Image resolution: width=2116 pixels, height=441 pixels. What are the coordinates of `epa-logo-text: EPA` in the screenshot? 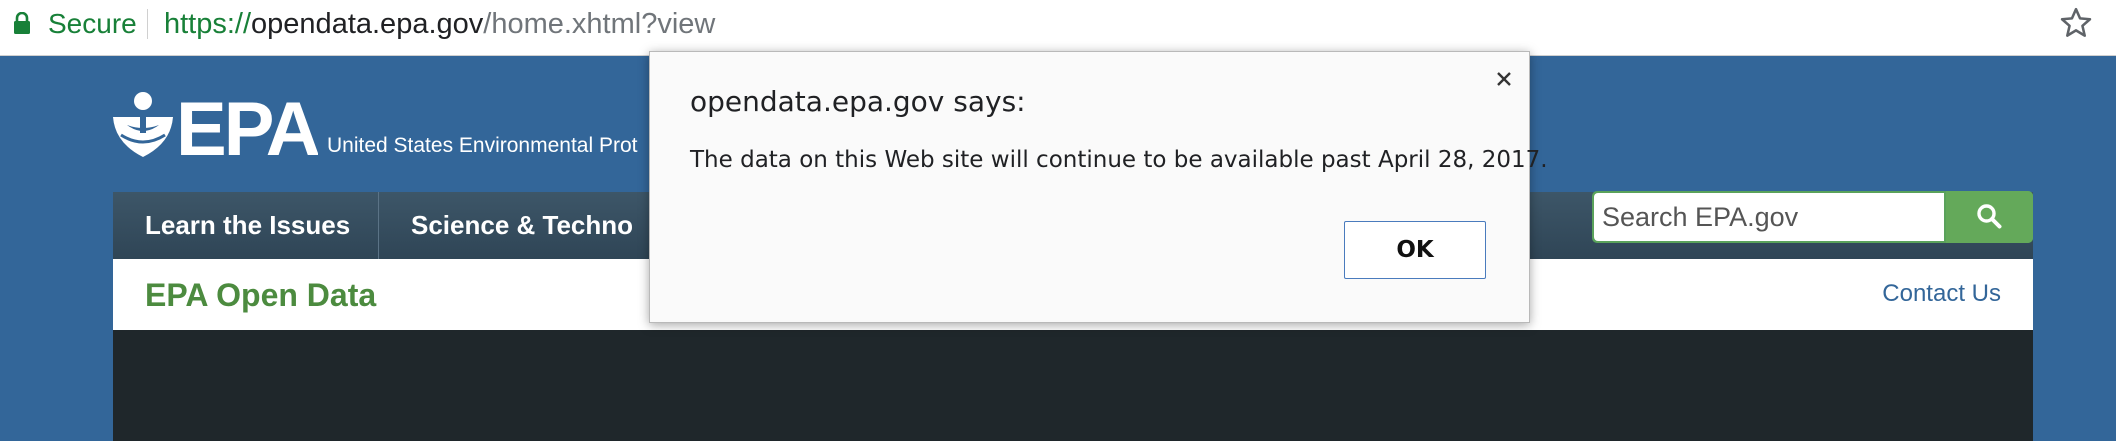 It's located at (247, 125).